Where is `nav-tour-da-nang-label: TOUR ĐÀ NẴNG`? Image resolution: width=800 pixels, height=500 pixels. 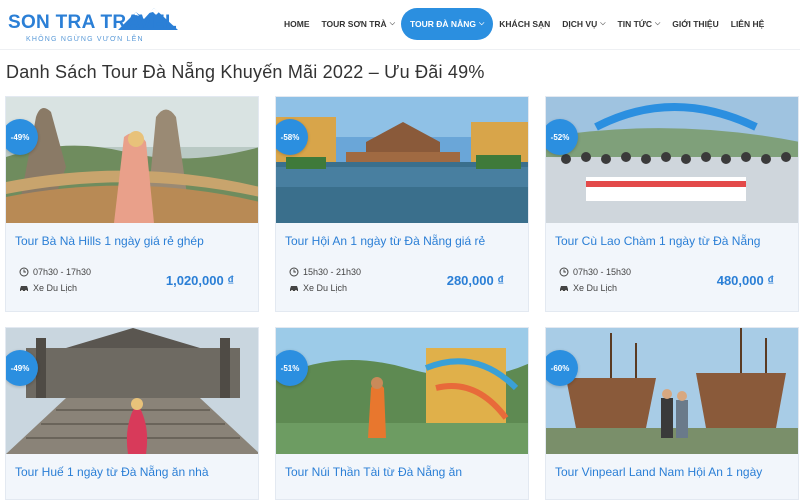 nav-tour-da-nang-label: TOUR ĐÀ NẴNG is located at coordinates (443, 24).